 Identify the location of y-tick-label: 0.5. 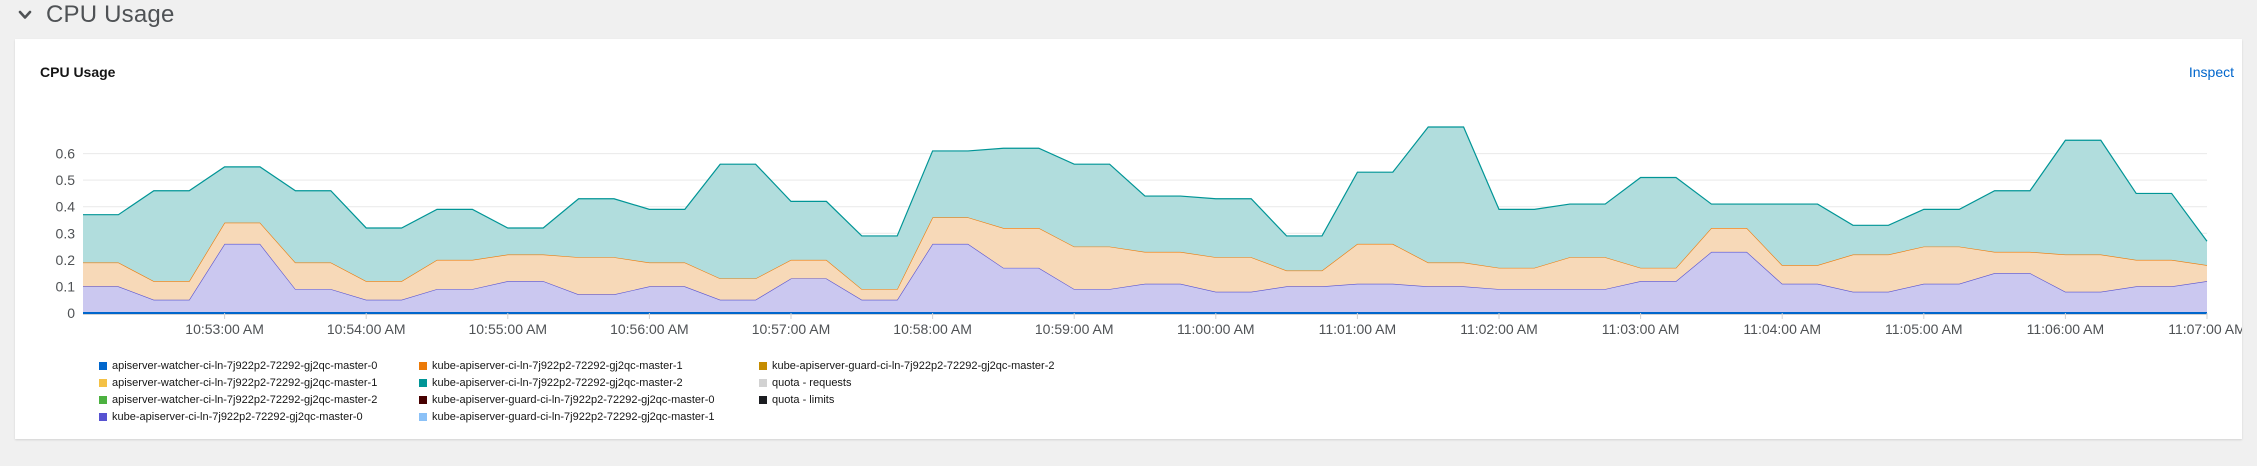
(66, 180).